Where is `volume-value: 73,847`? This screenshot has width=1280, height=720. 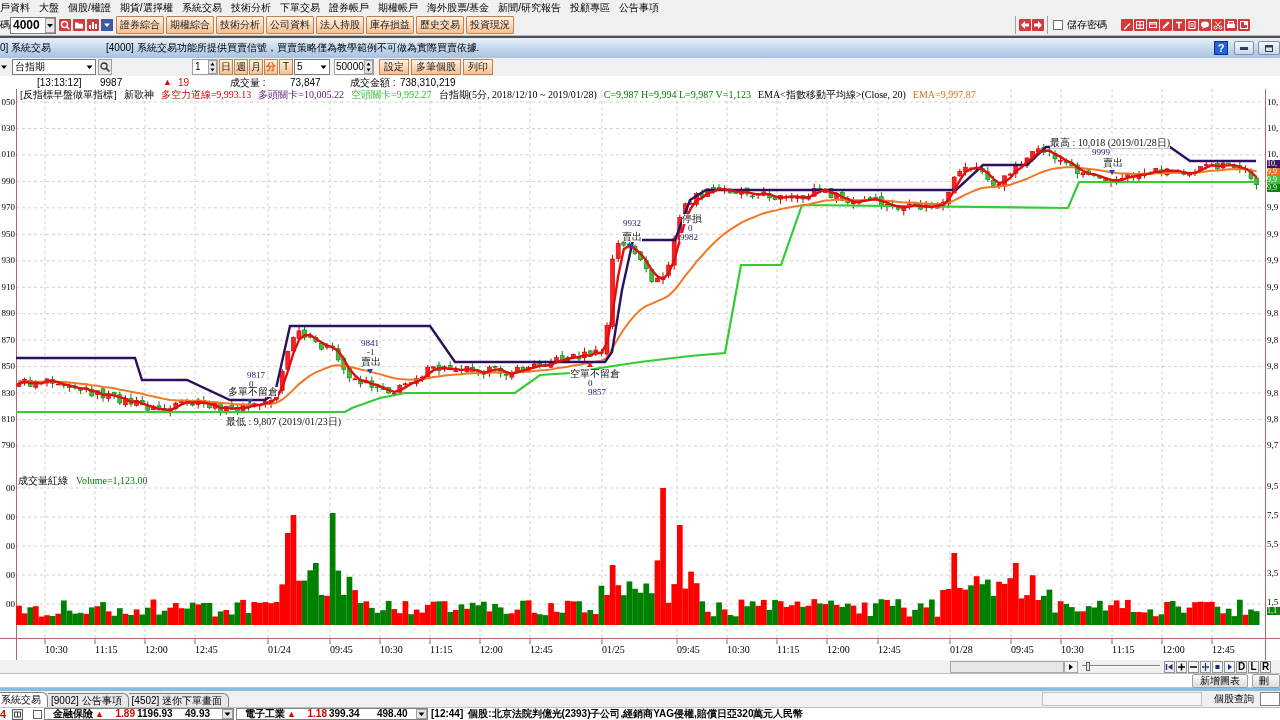
volume-value: 73,847 is located at coordinates (306, 82).